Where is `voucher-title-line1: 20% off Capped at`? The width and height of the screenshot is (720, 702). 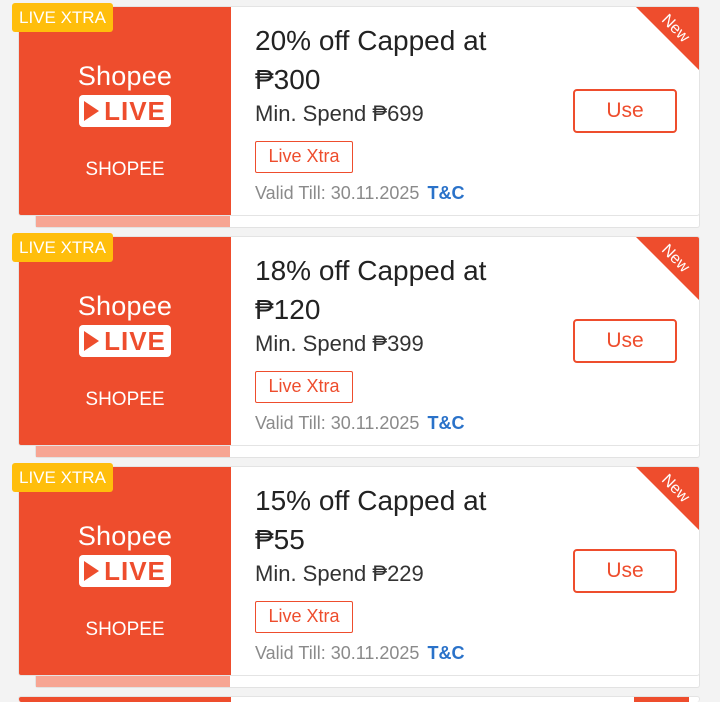 voucher-title-line1: 20% off Capped at is located at coordinates (371, 40).